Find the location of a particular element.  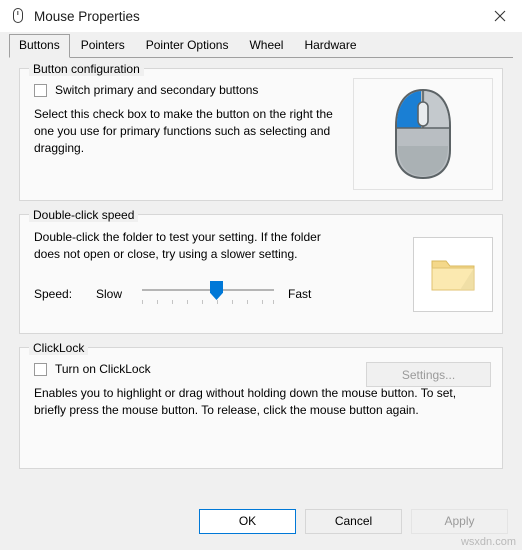

fast-label: Fast is located at coordinates (300, 294).